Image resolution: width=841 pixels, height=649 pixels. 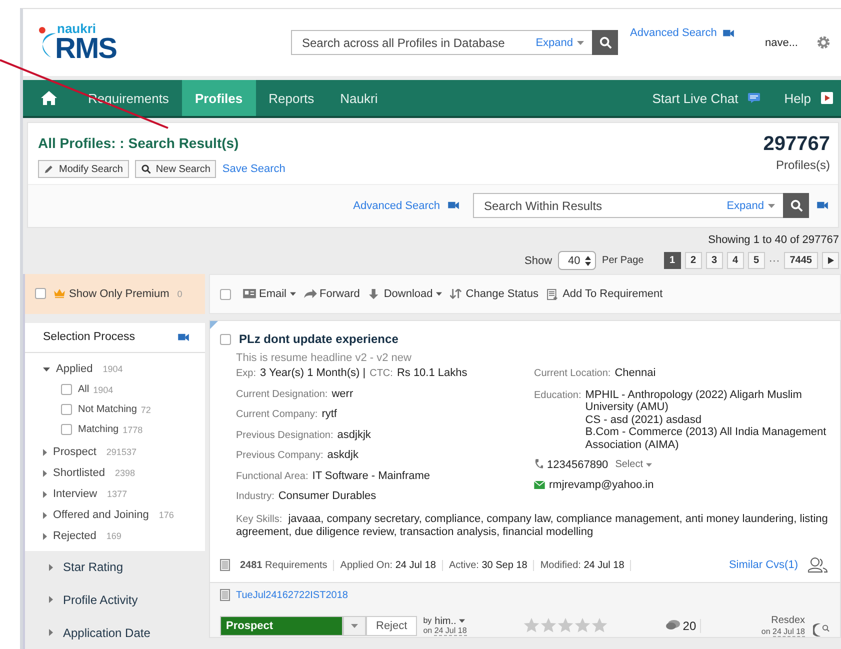 What do you see at coordinates (124, 452) in the screenshot?
I see `filter-group: Prospect 291537` at bounding box center [124, 452].